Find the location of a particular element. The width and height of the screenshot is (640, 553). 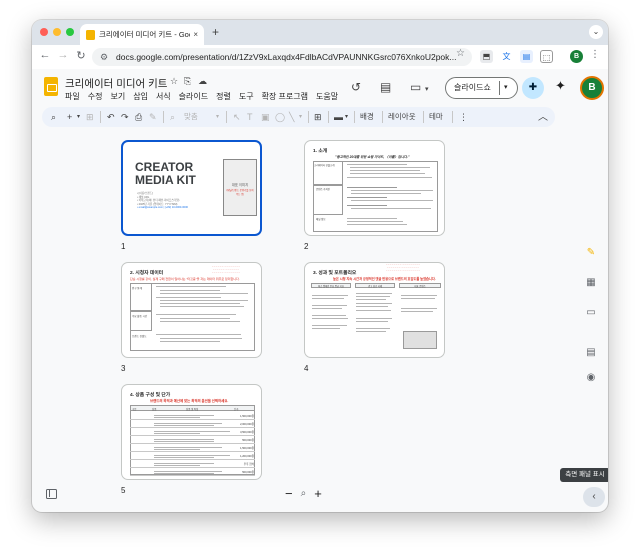

comments-icon: ▤ is located at coordinates (385, 87).